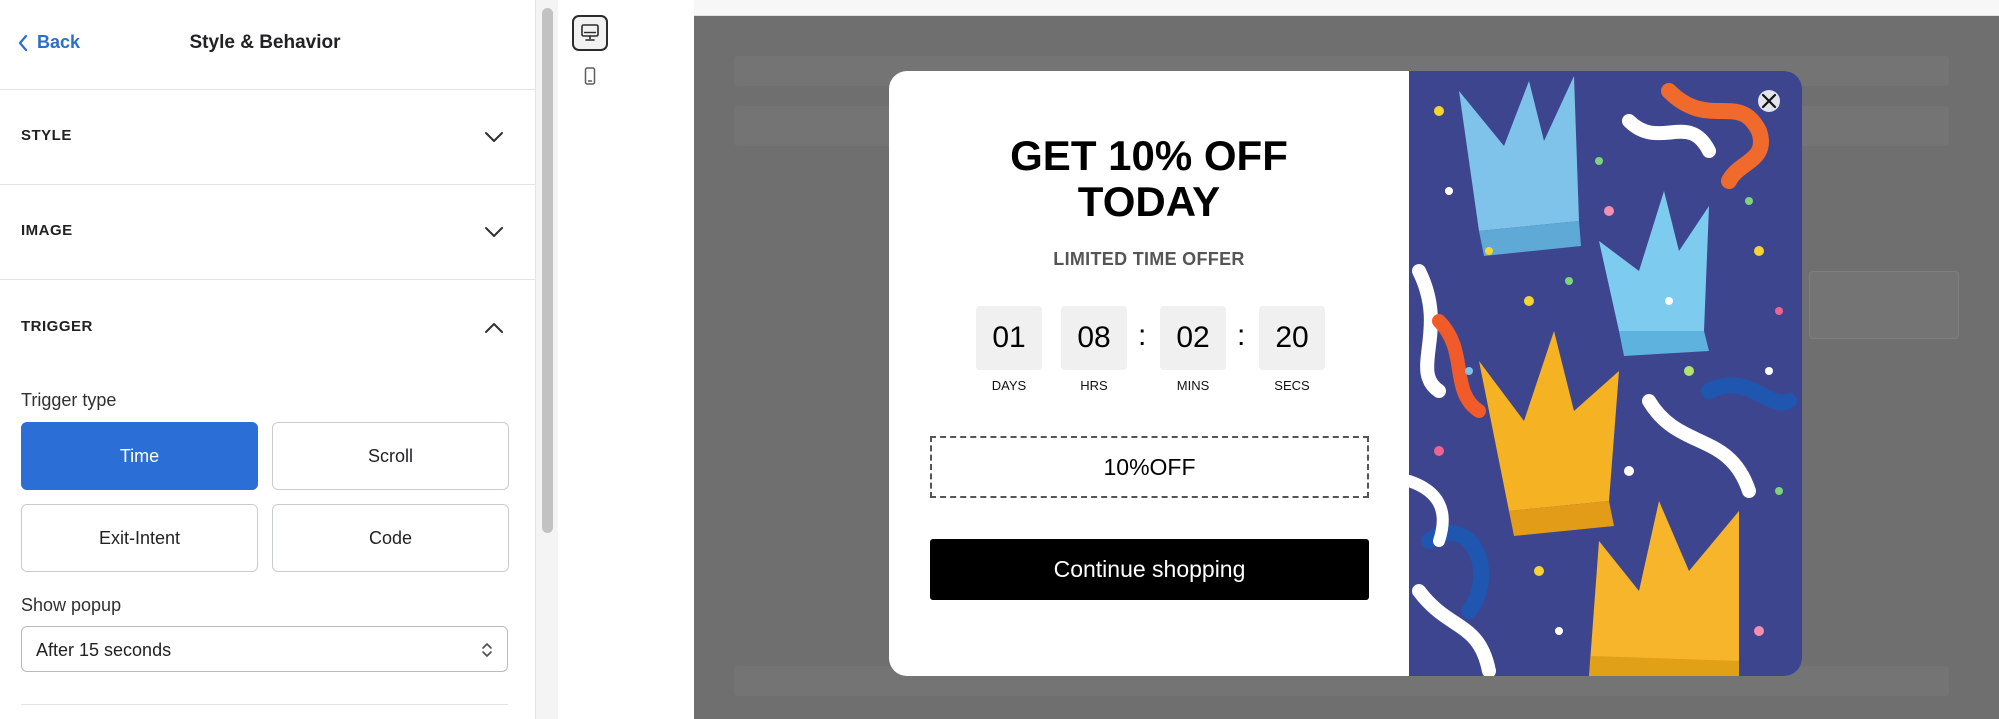  What do you see at coordinates (268, 327) in the screenshot?
I see `section-trigger: TRIGGER` at bounding box center [268, 327].